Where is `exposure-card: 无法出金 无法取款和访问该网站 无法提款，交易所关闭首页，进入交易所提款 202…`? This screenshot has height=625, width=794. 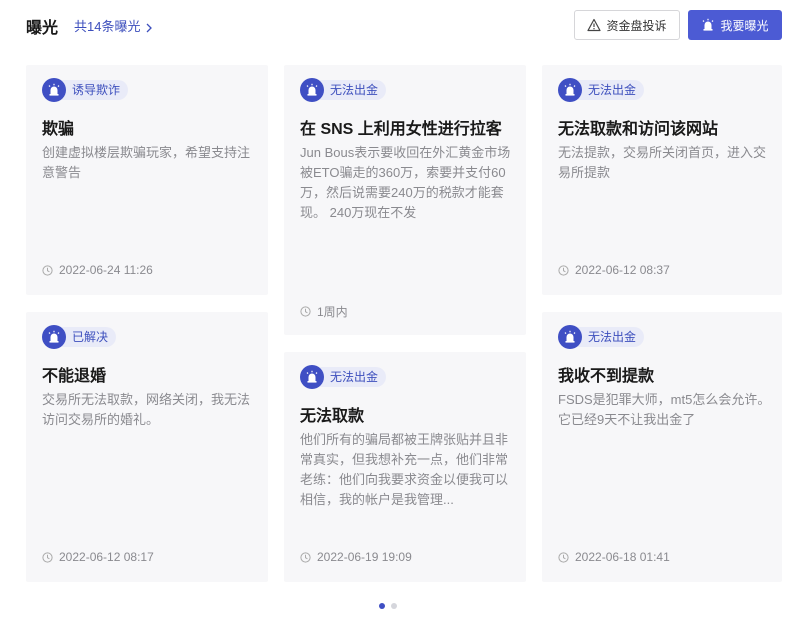
exposure-card: 无法出金 无法取款和访问该网站 无法提款，交易所关闭首页，进入交易所提款 202… is located at coordinates (662, 180).